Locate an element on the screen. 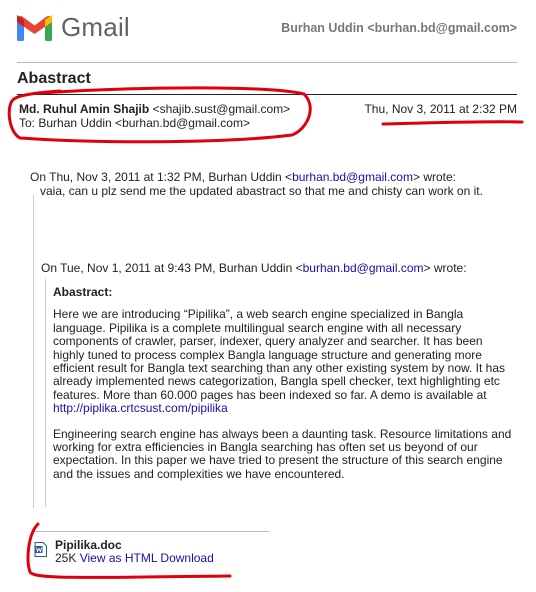  email-subject: Abastract is located at coordinates (54, 78).